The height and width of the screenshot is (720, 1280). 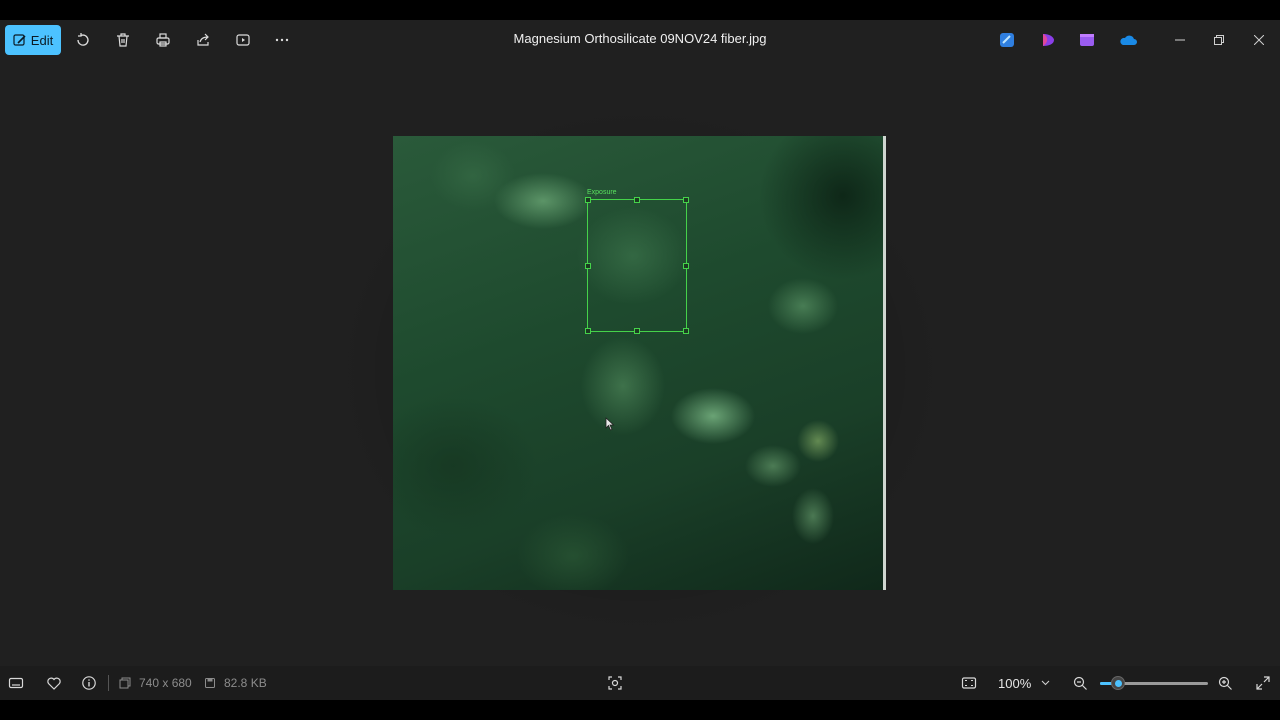 I want to click on zoom-out-button, so click(x=1080, y=683).